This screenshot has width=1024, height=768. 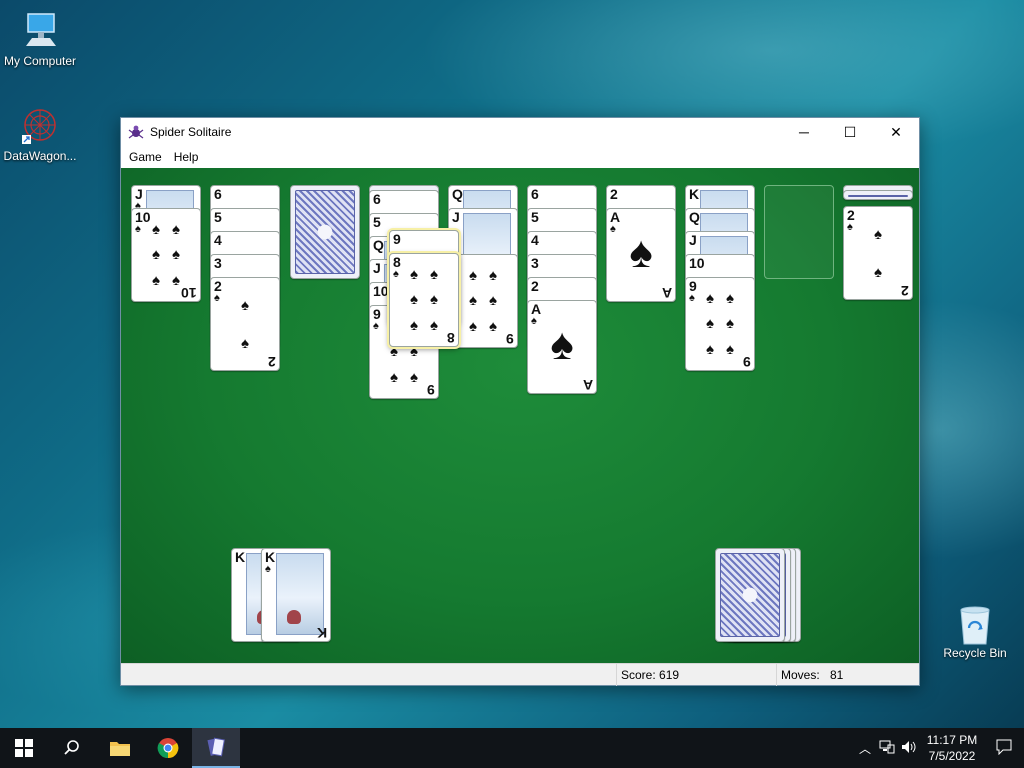 I want to click on notification-center-icon, so click(x=1004, y=748).